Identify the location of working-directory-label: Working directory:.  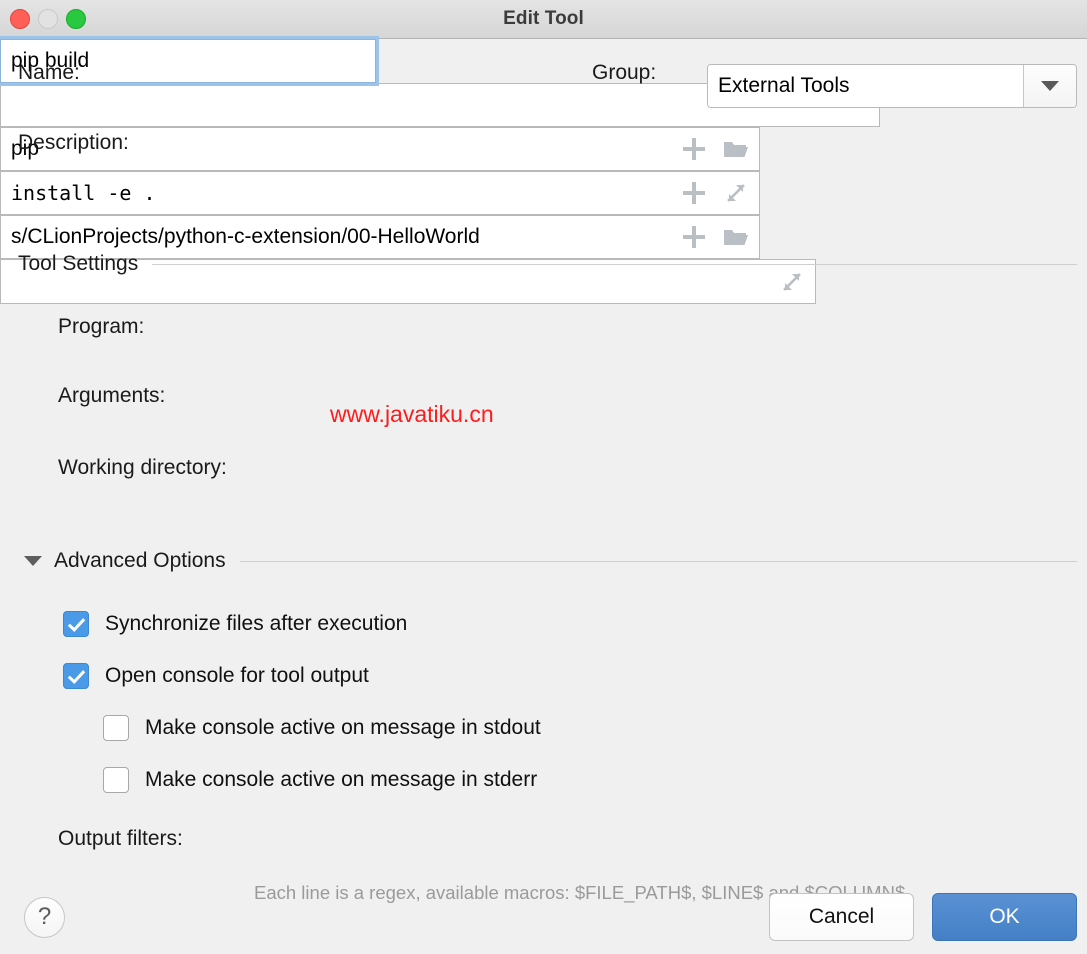
(142, 467).